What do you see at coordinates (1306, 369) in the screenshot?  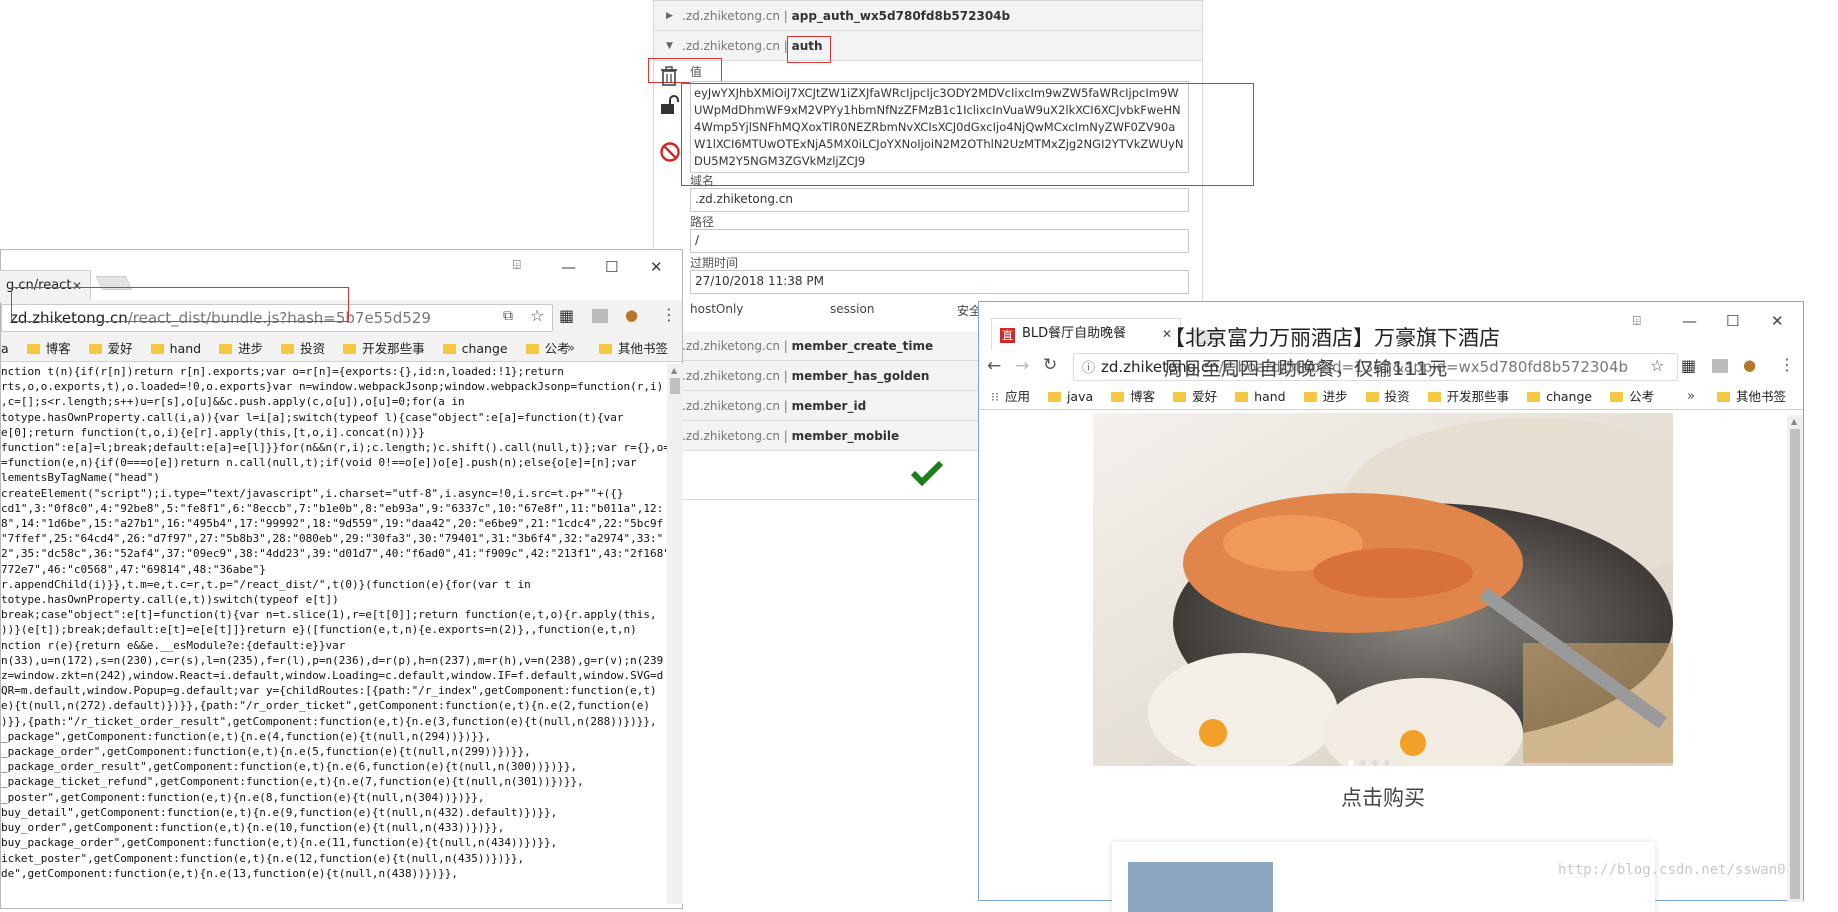 I see `product-subtitle: 周日至周四自助晚餐，仅输111元` at bounding box center [1306, 369].